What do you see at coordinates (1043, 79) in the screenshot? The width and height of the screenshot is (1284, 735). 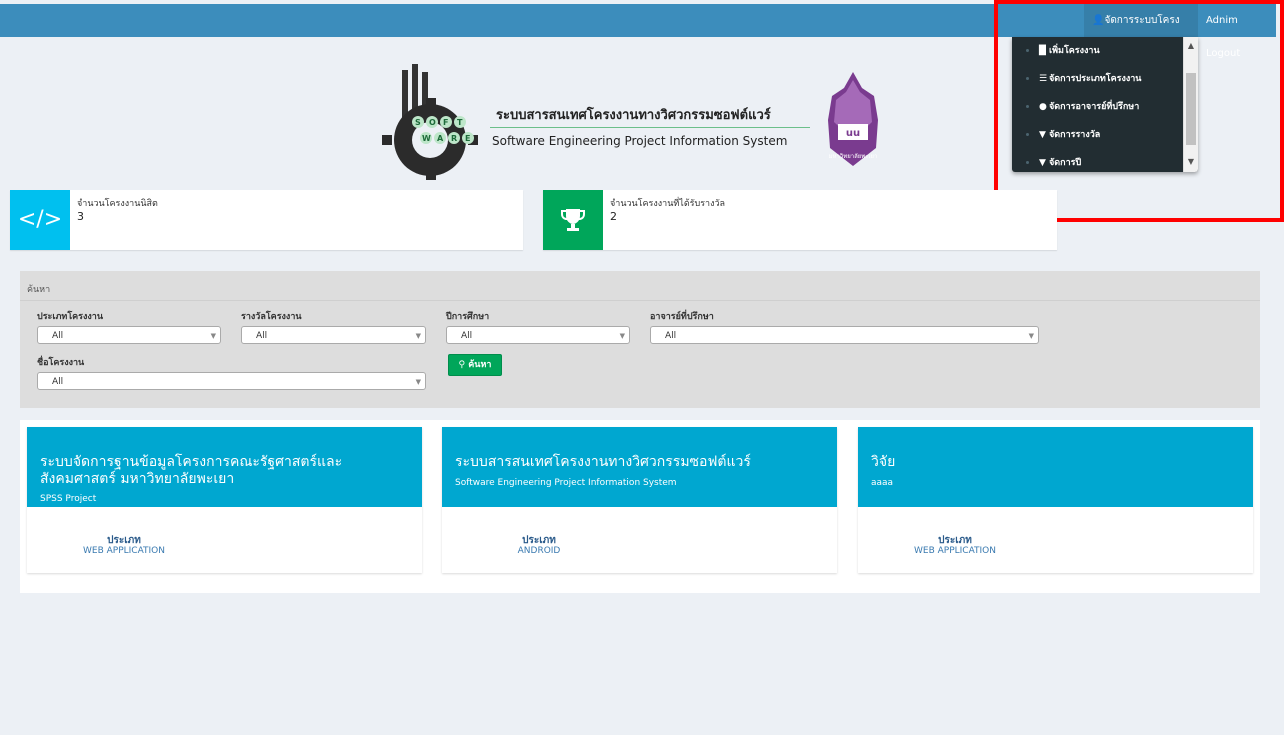 I see `list-icon: ☰` at bounding box center [1043, 79].